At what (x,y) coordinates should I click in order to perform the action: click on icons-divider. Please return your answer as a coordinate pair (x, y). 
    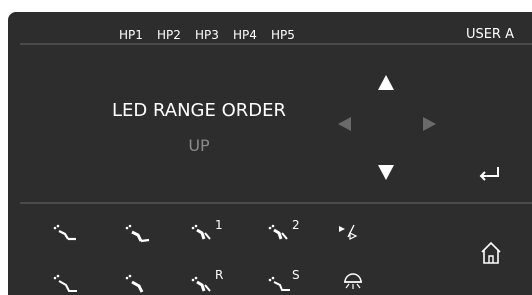
    Looking at the image, I should click on (276, 203).